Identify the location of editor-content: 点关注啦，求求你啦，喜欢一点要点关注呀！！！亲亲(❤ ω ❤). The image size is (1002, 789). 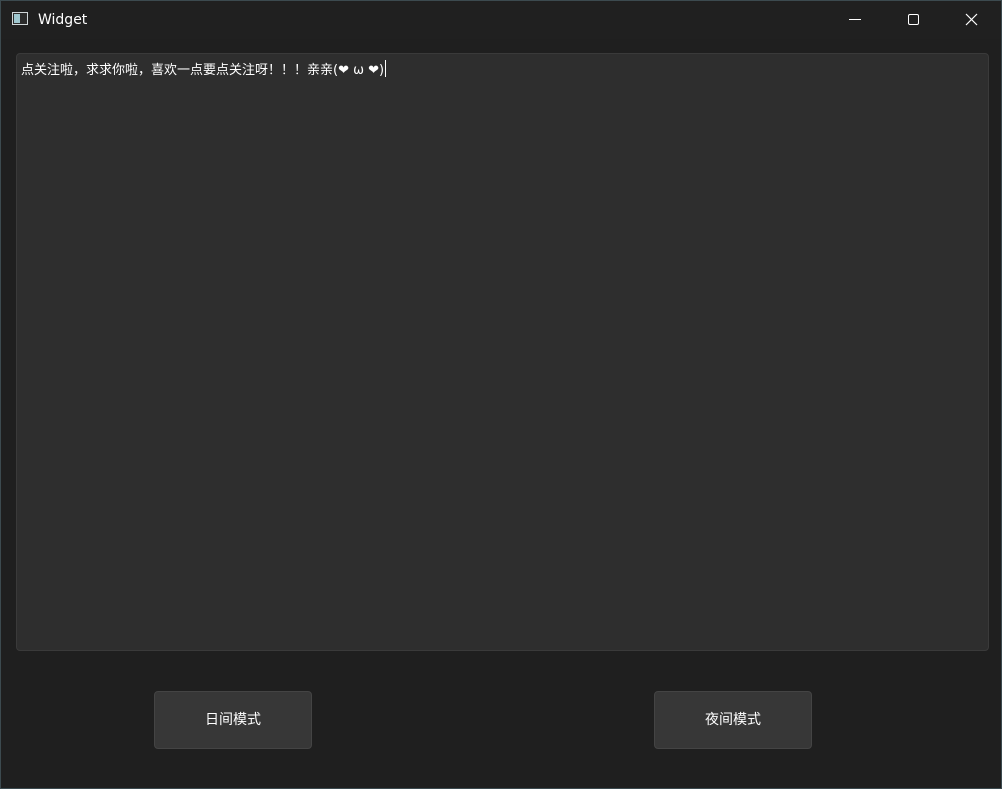
(204, 70).